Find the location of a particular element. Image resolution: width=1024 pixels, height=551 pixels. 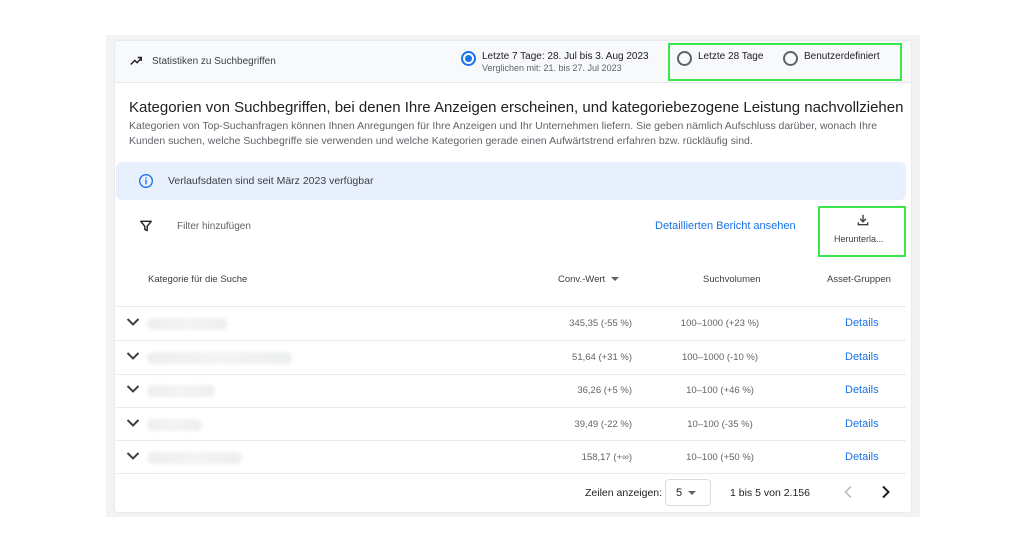

caret-down-icon is located at coordinates (692, 492).